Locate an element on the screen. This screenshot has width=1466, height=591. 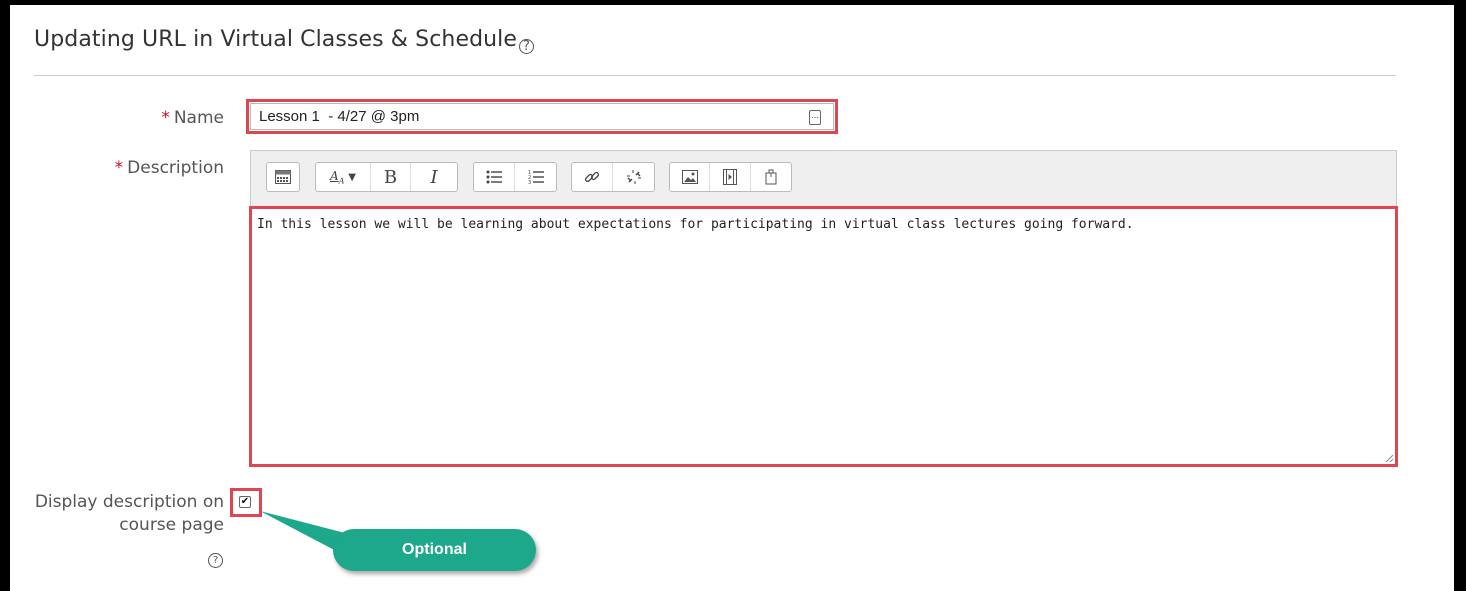
italic-icon: I is located at coordinates (434, 177).